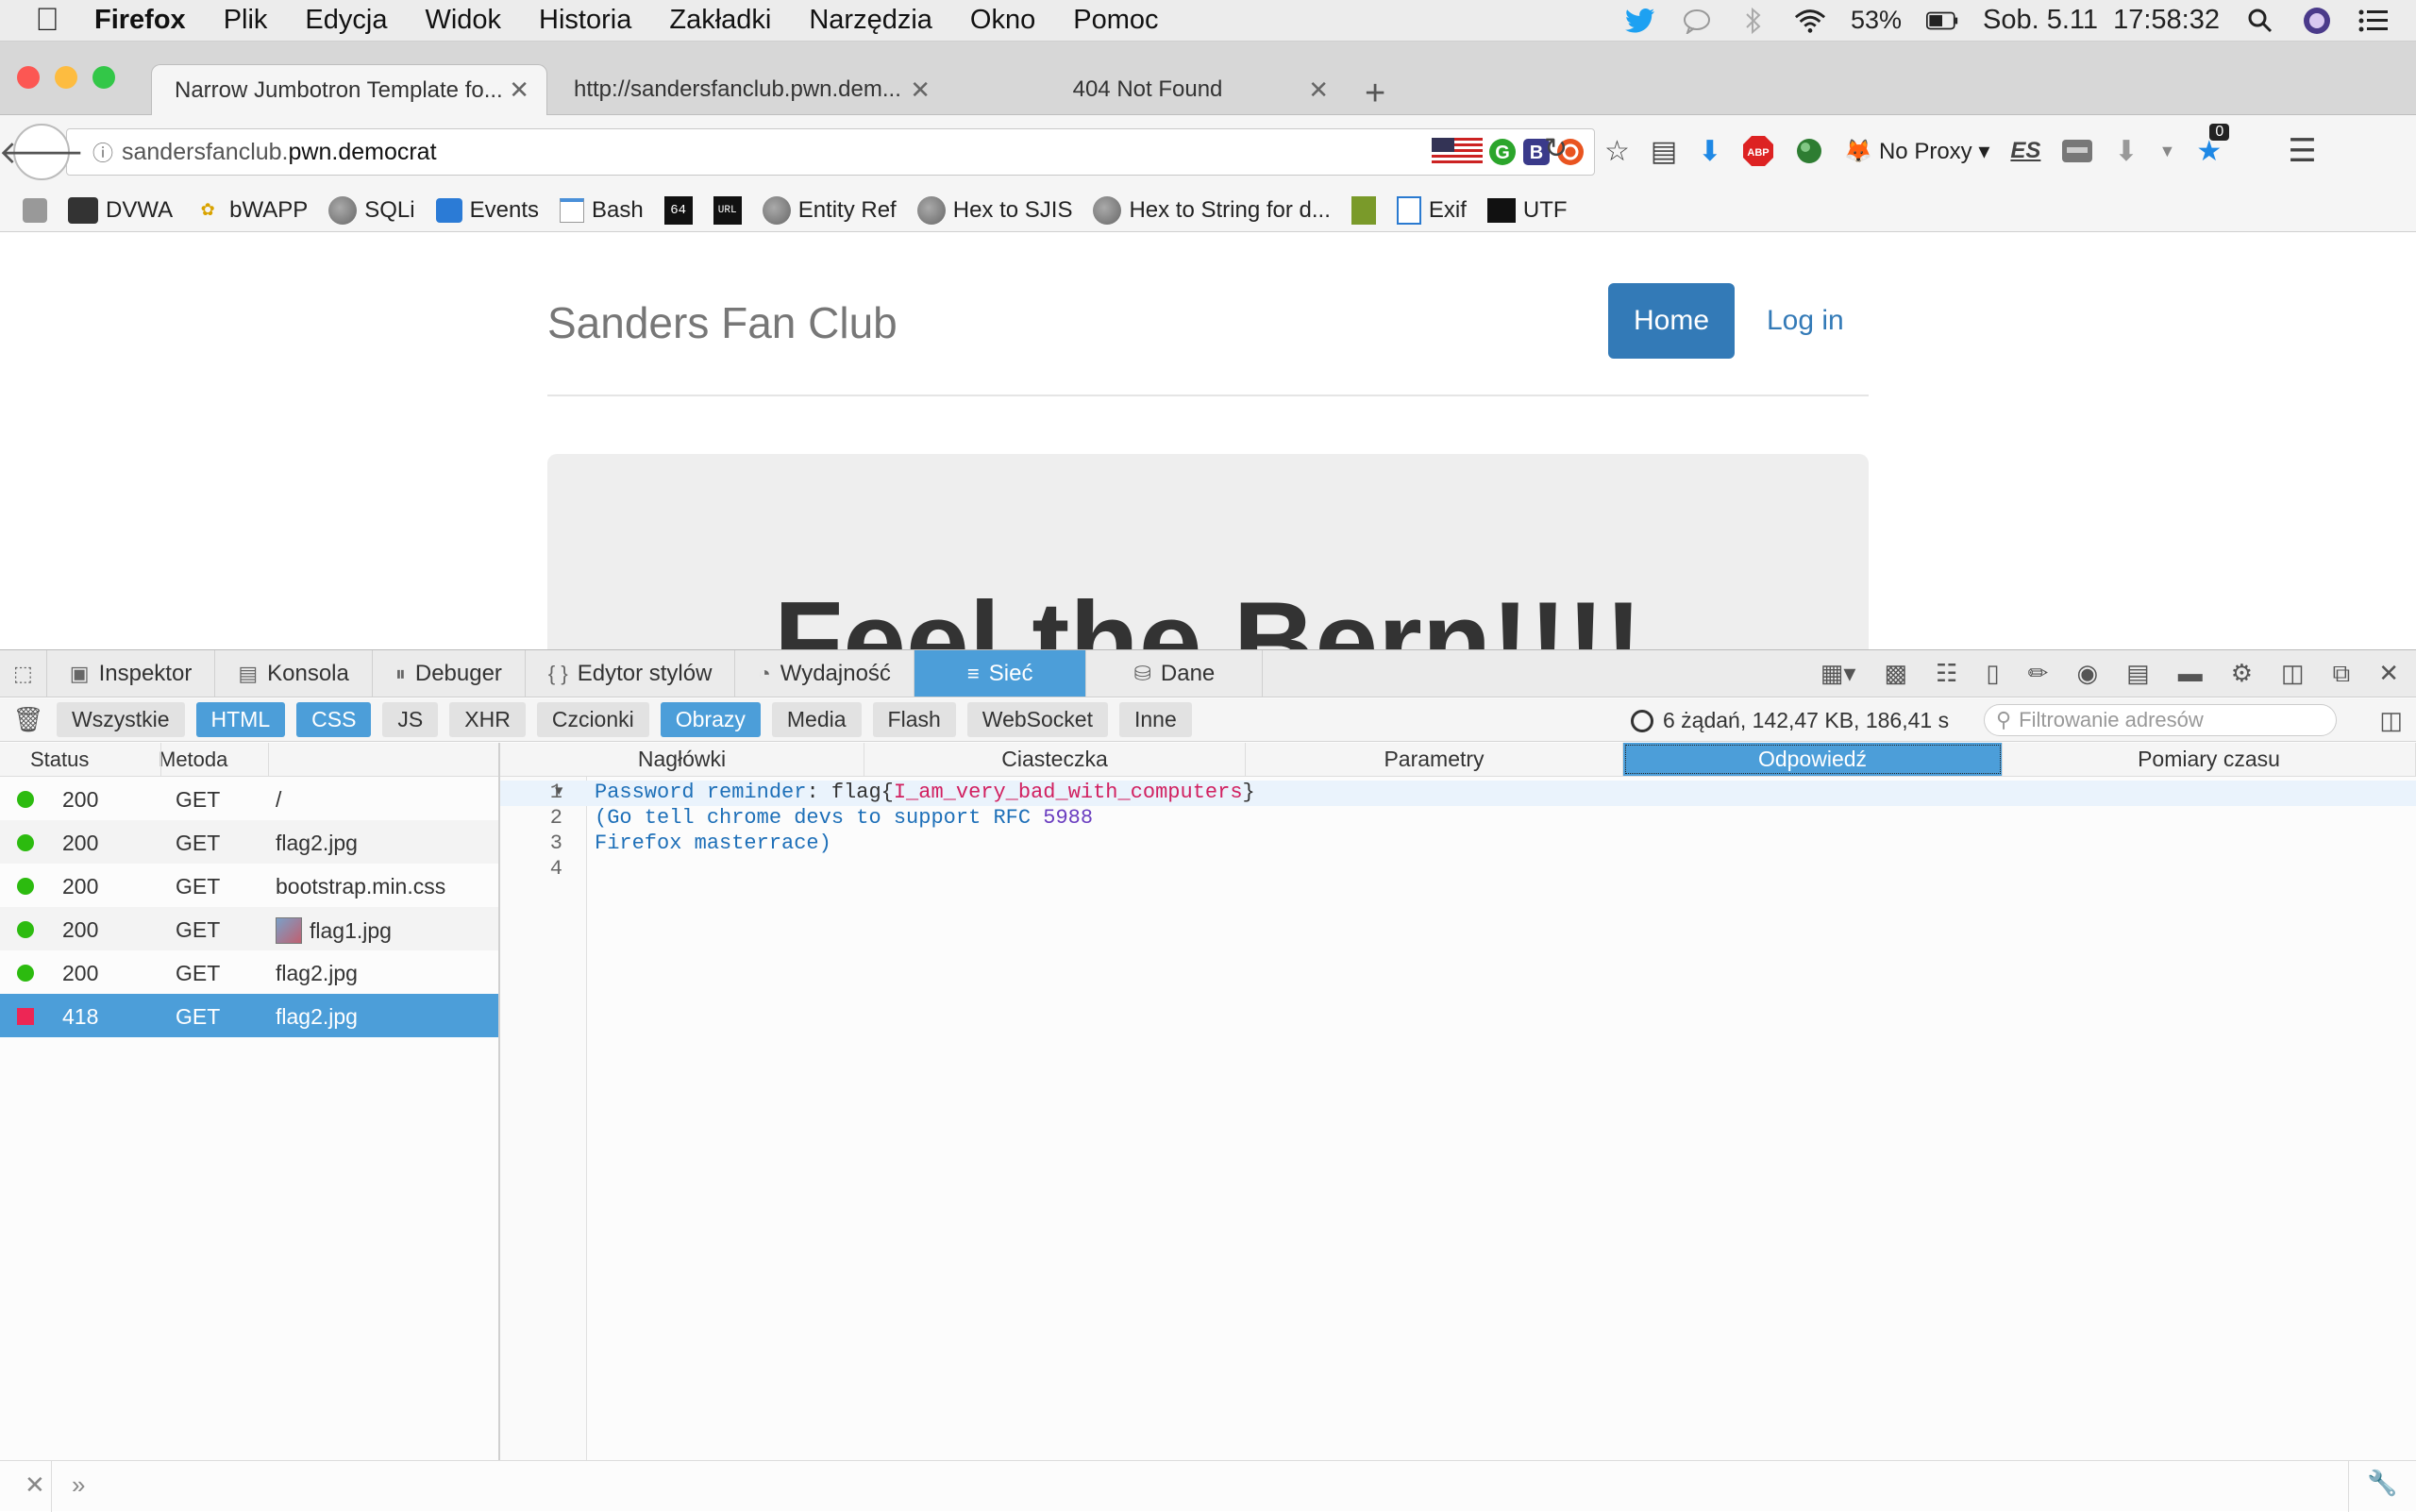 The width and height of the screenshot is (2416, 1512). Describe the element at coordinates (2038, 673) in the screenshot. I see `eyedropper-icon: ✏` at that location.